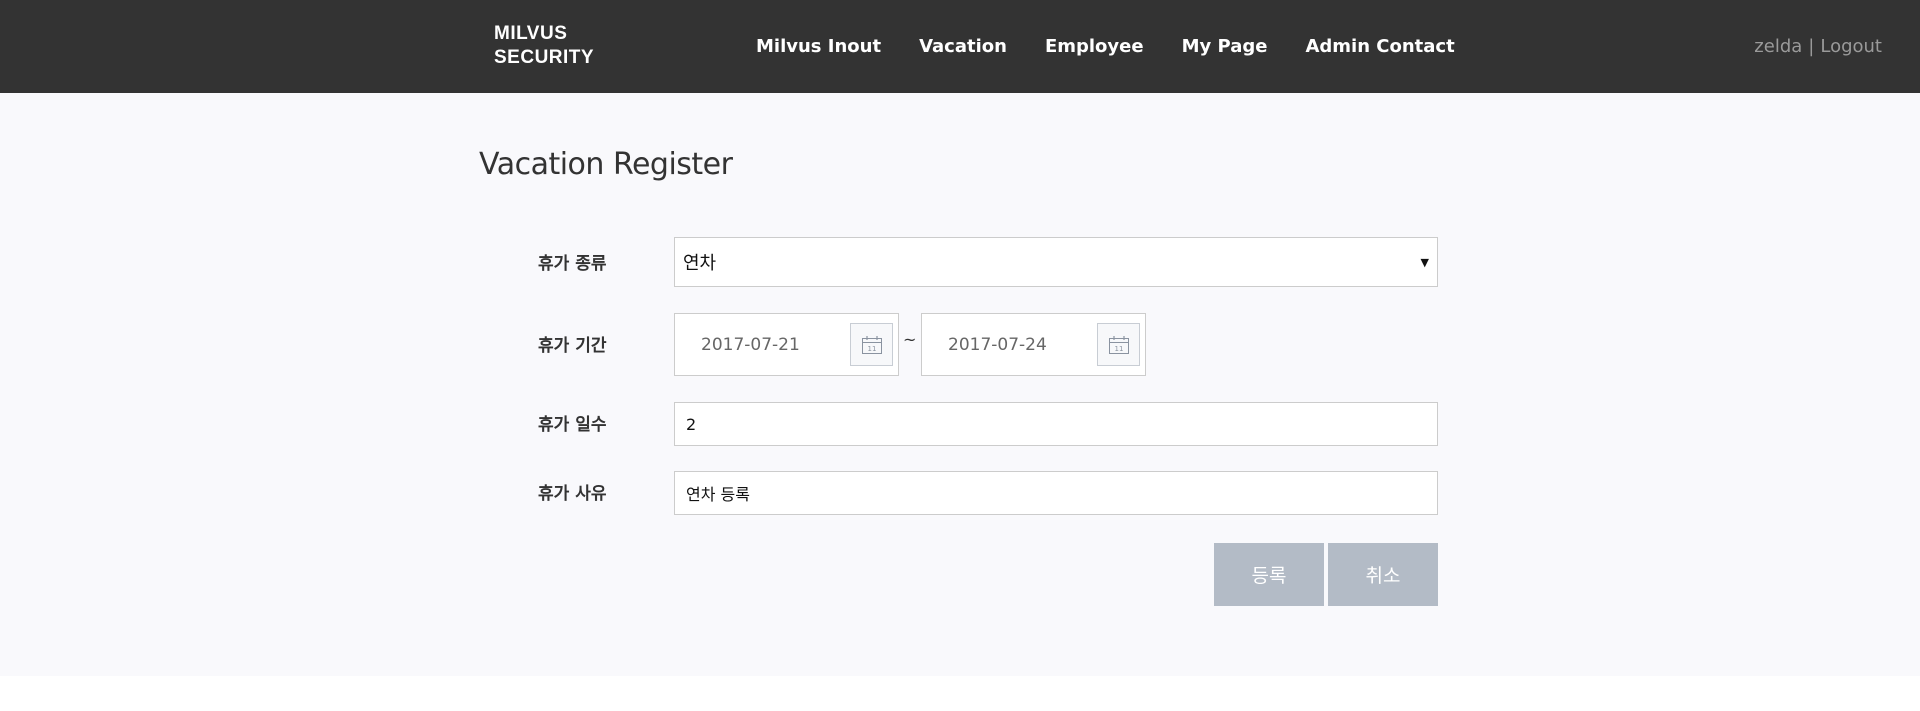 The width and height of the screenshot is (1920, 711). Describe the element at coordinates (963, 46) in the screenshot. I see `nav-item-vacation: Vacation` at that location.